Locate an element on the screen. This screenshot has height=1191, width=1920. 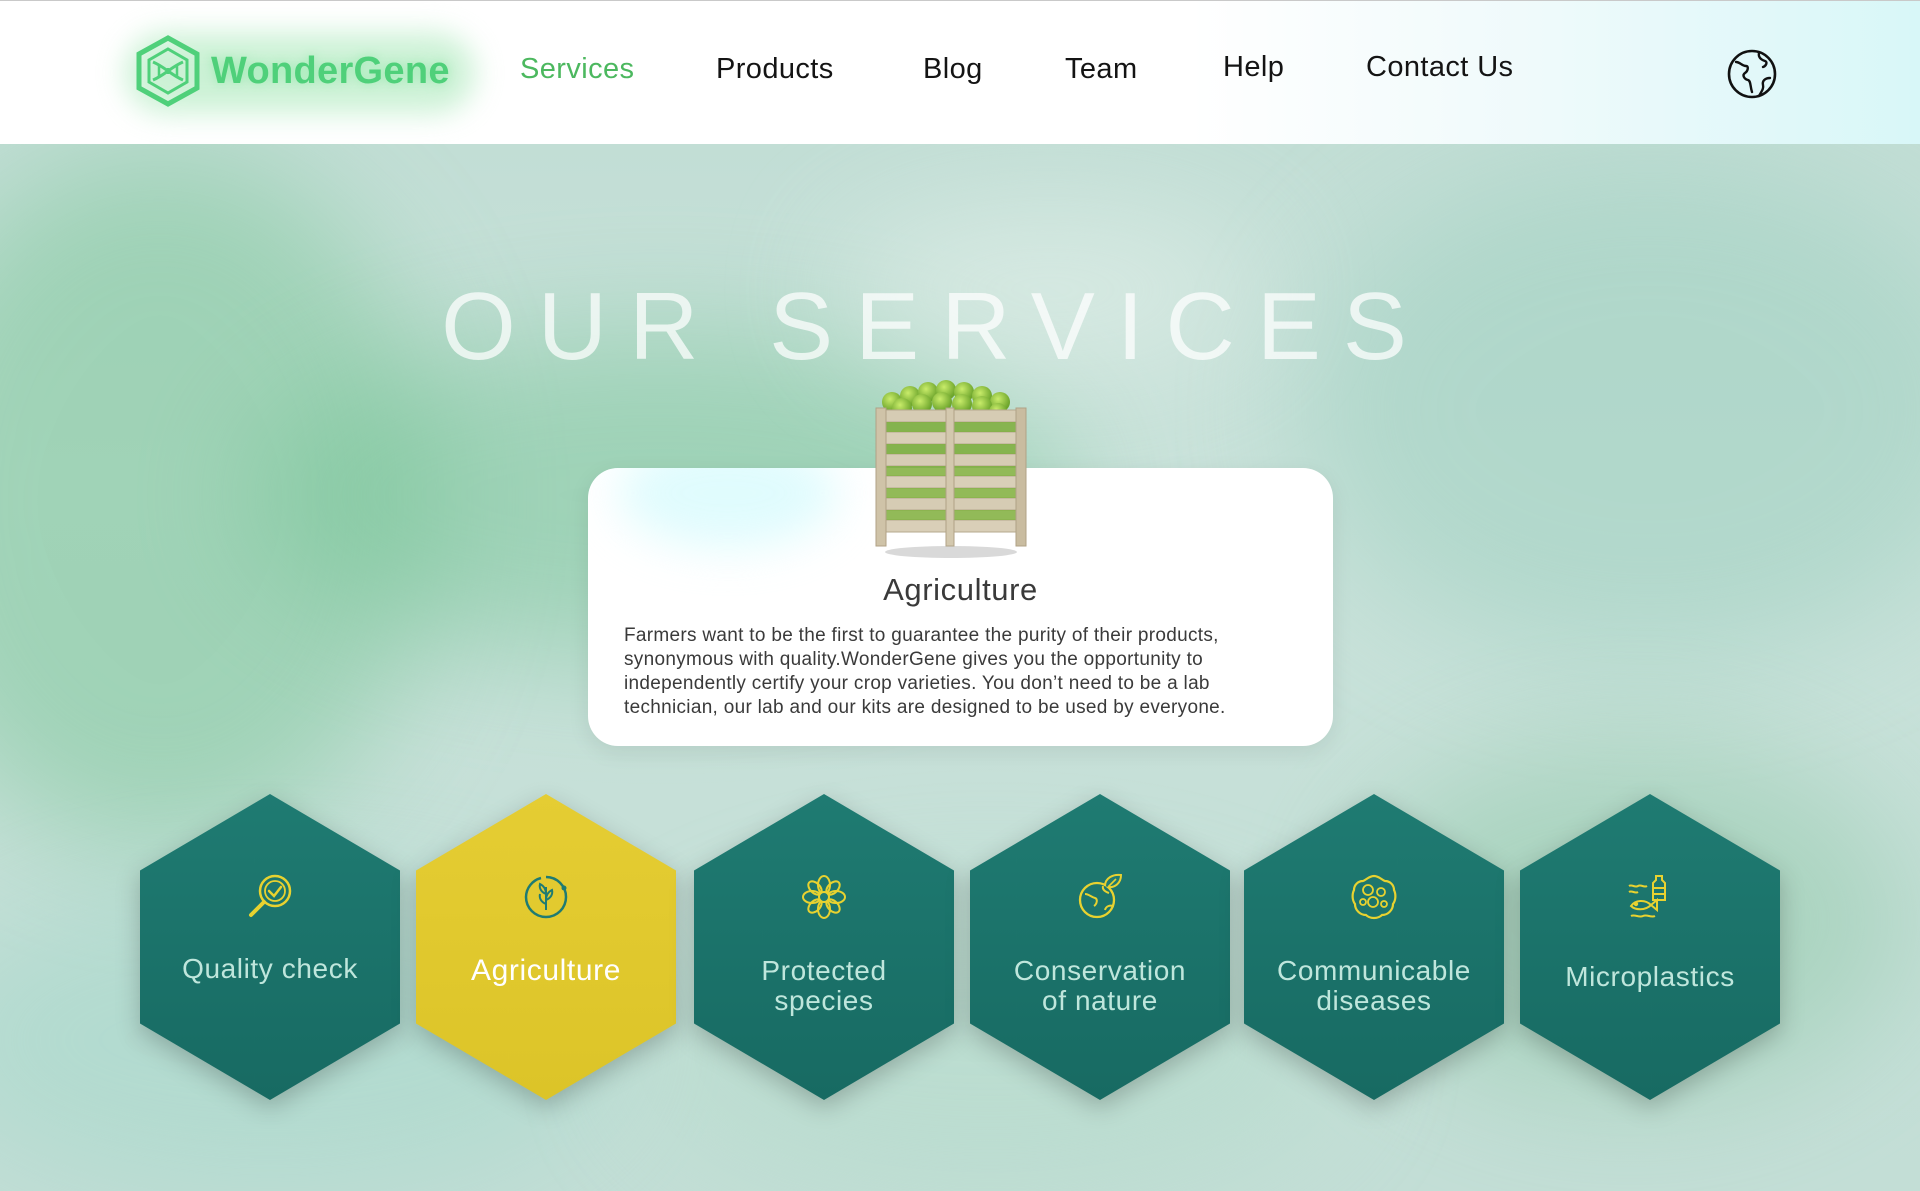
service-tile-protected-species: Protected species is located at coordinates (824, 947).